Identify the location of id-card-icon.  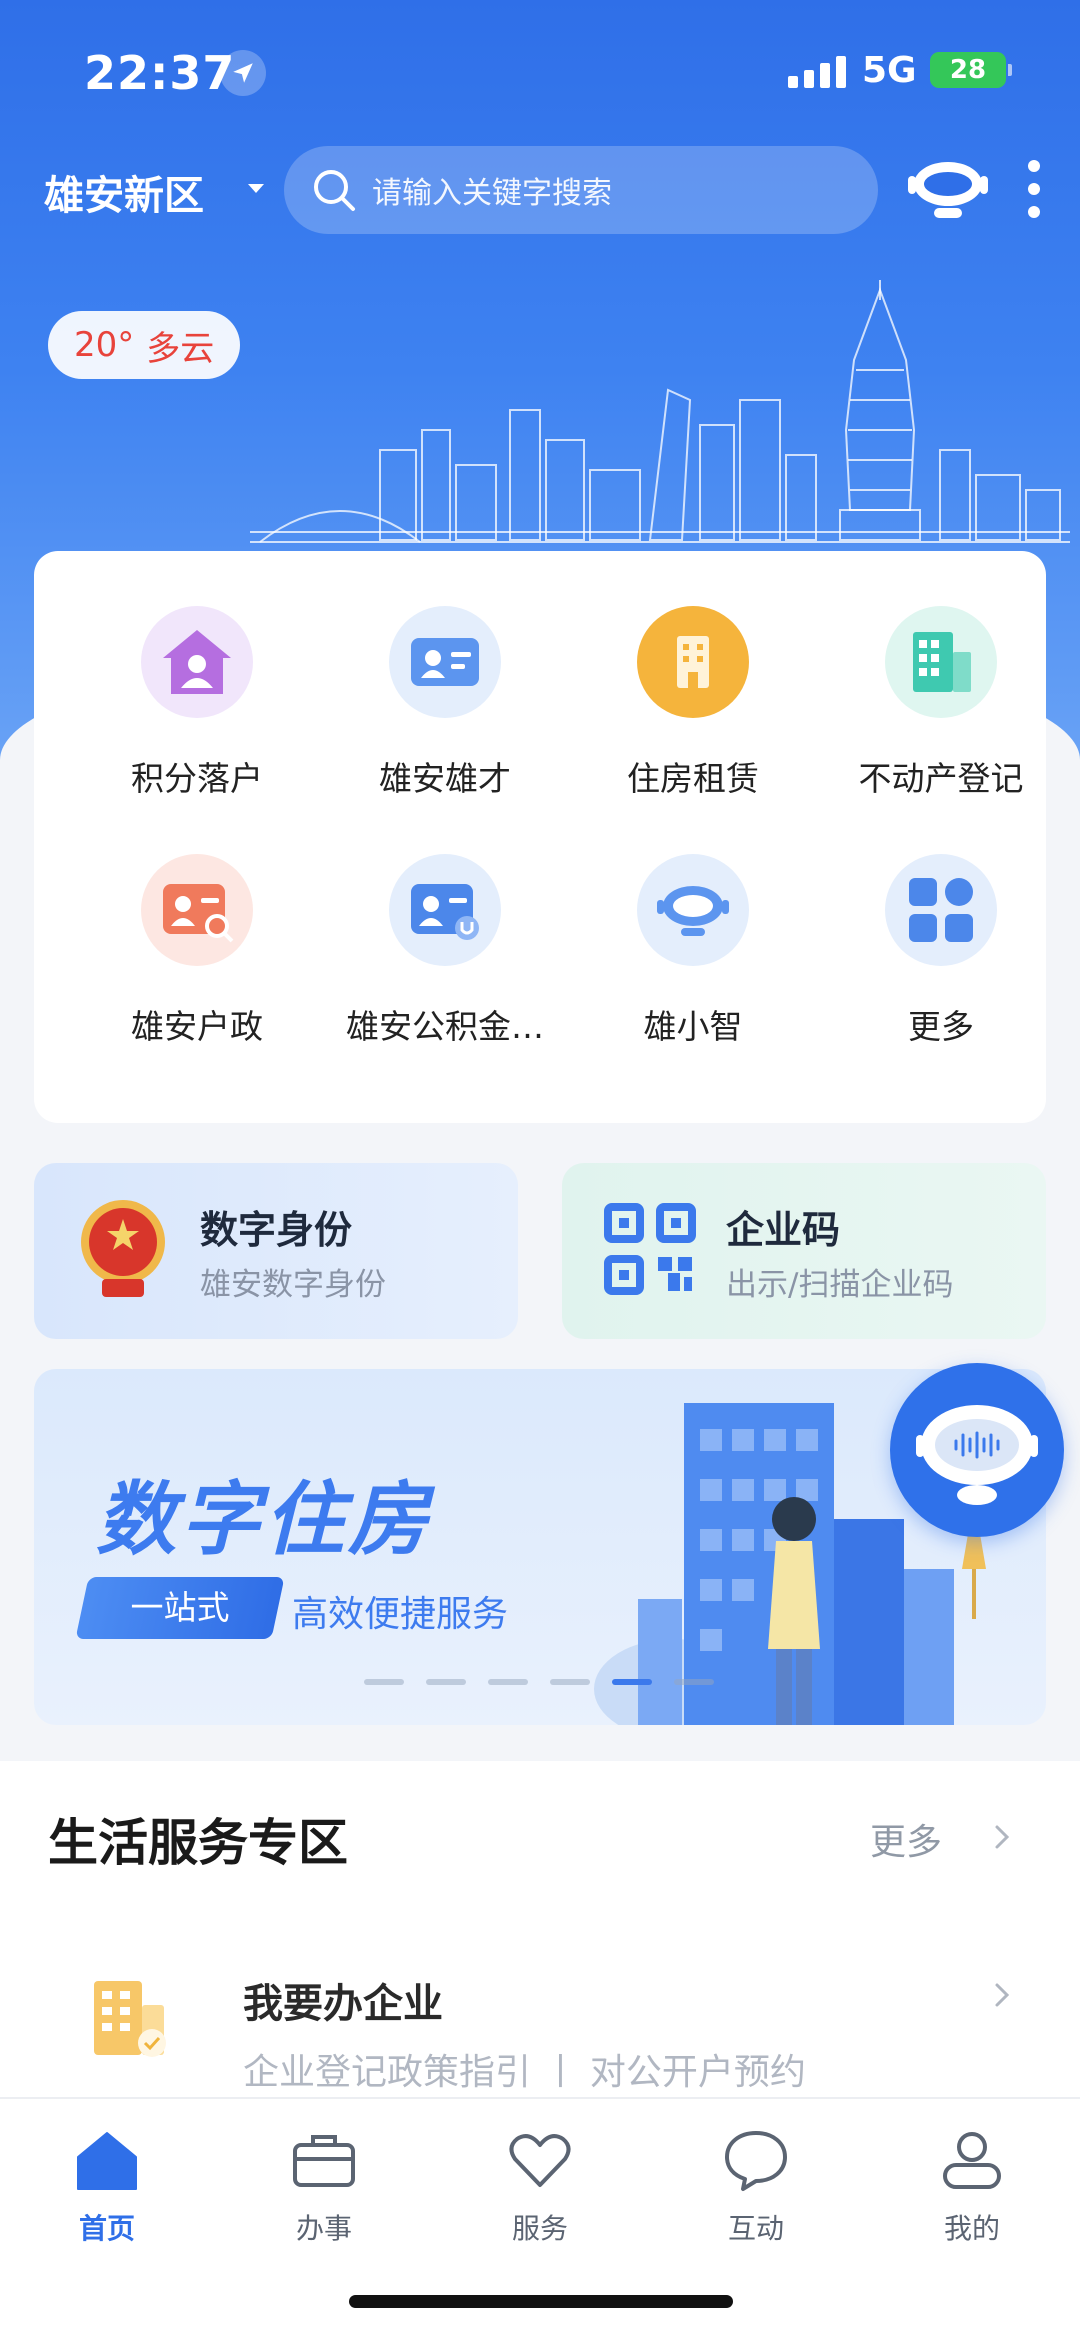
(445, 662).